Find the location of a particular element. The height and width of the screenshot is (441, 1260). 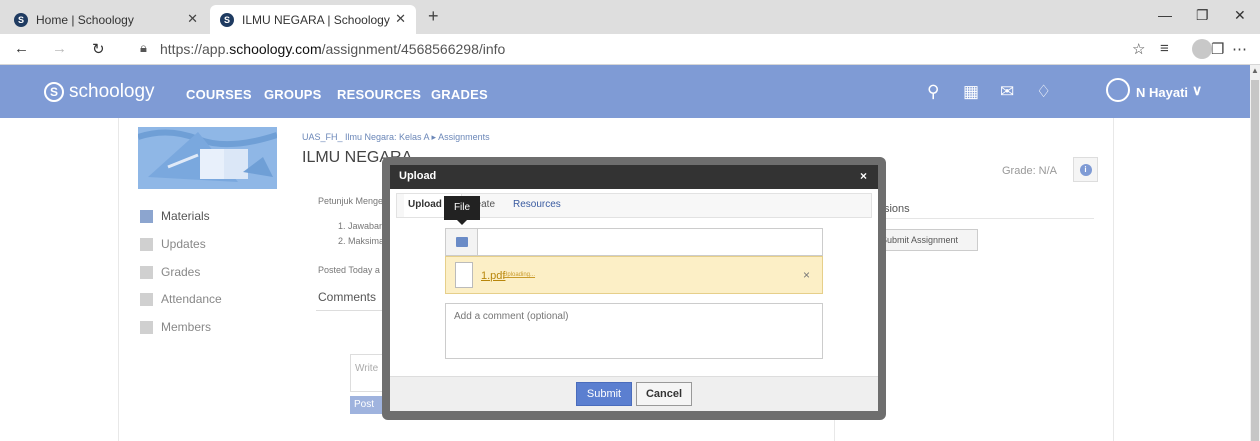

posted-text: Posted Today a is located at coordinates (349, 270).